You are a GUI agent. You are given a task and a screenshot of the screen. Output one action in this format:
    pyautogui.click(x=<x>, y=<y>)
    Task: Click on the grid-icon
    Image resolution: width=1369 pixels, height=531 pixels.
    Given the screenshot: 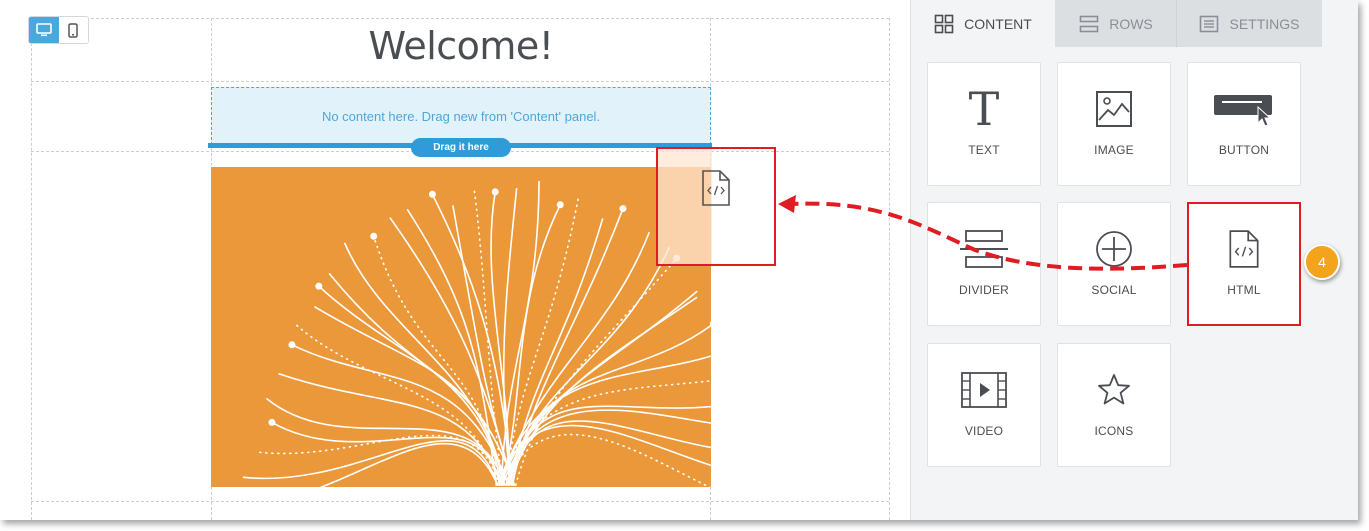 What is the action you would take?
    pyautogui.click(x=944, y=23)
    